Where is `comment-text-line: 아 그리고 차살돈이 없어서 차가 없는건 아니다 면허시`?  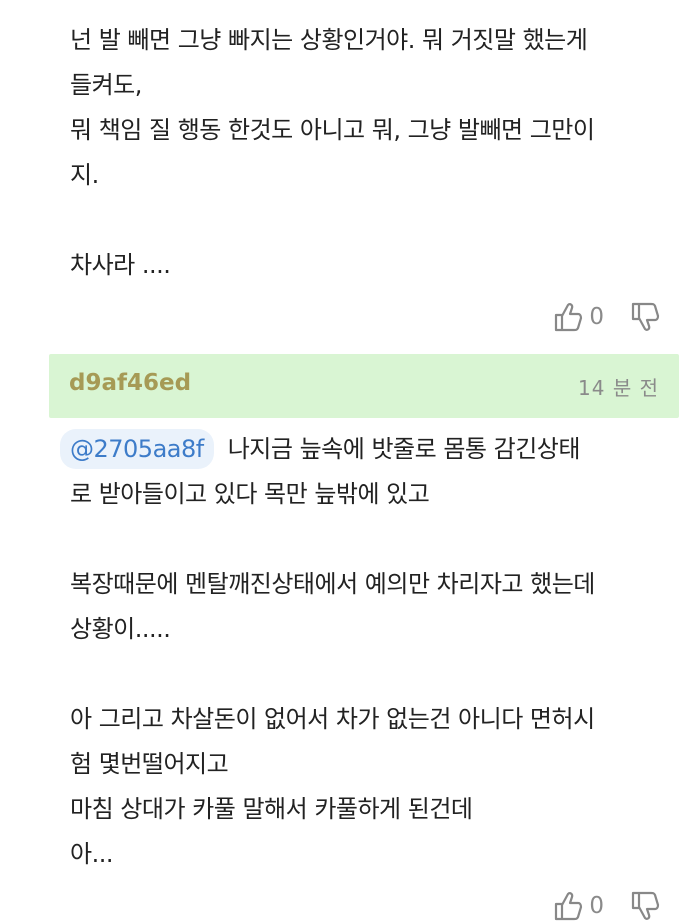 comment-text-line: 아 그리고 차살돈이 없어서 차가 없는건 아니다 면허시 is located at coordinates (332, 719).